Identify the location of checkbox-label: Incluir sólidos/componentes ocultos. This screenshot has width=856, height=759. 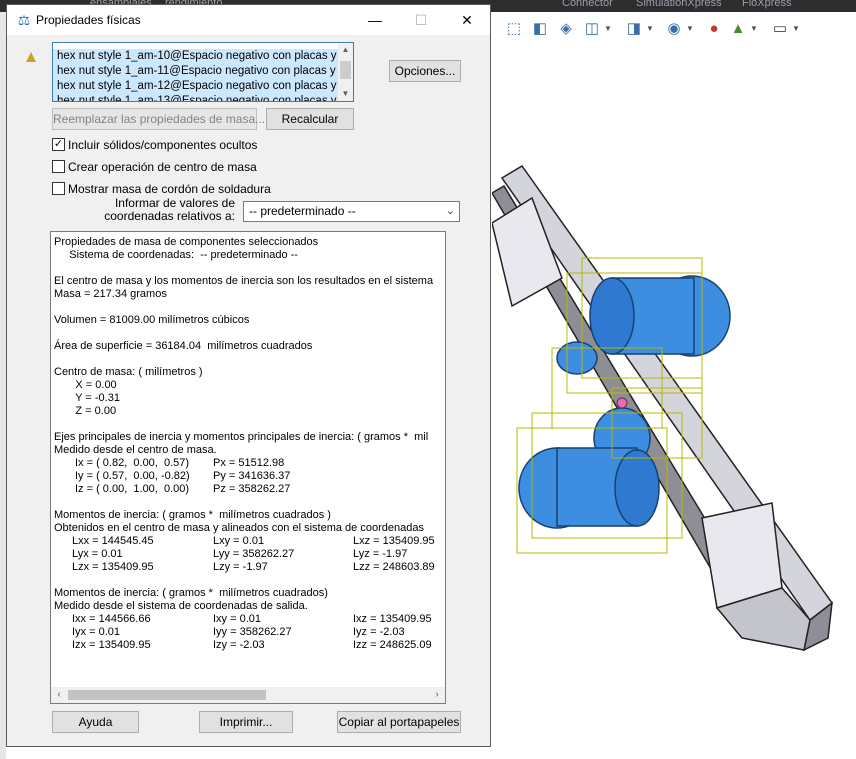
(163, 145).